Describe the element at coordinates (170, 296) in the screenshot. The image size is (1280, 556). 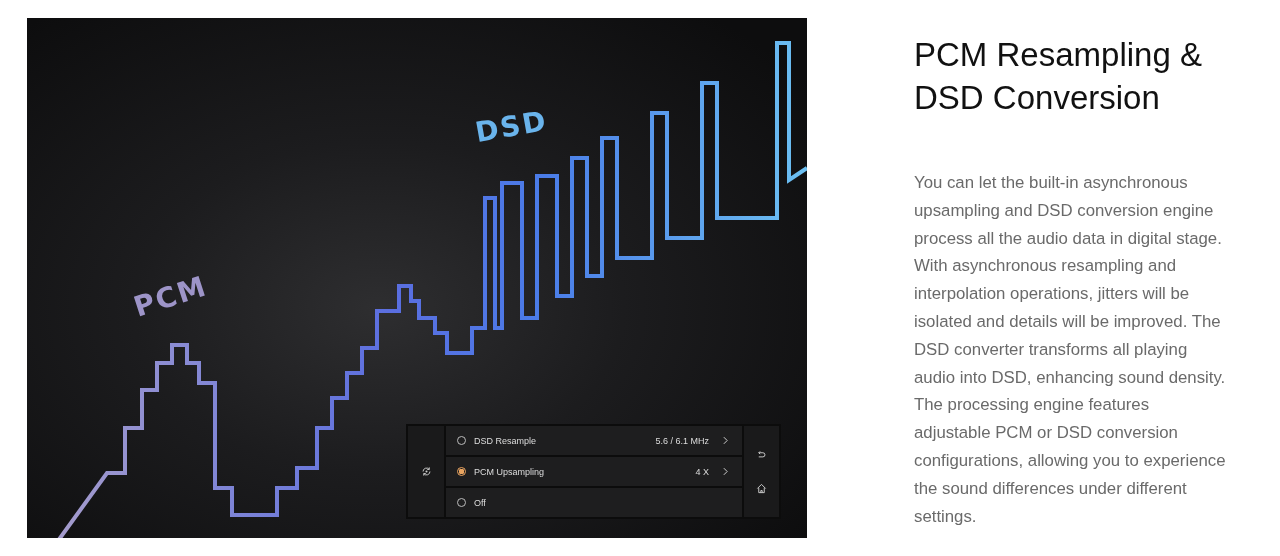
I see `signal-label: PCM` at that location.